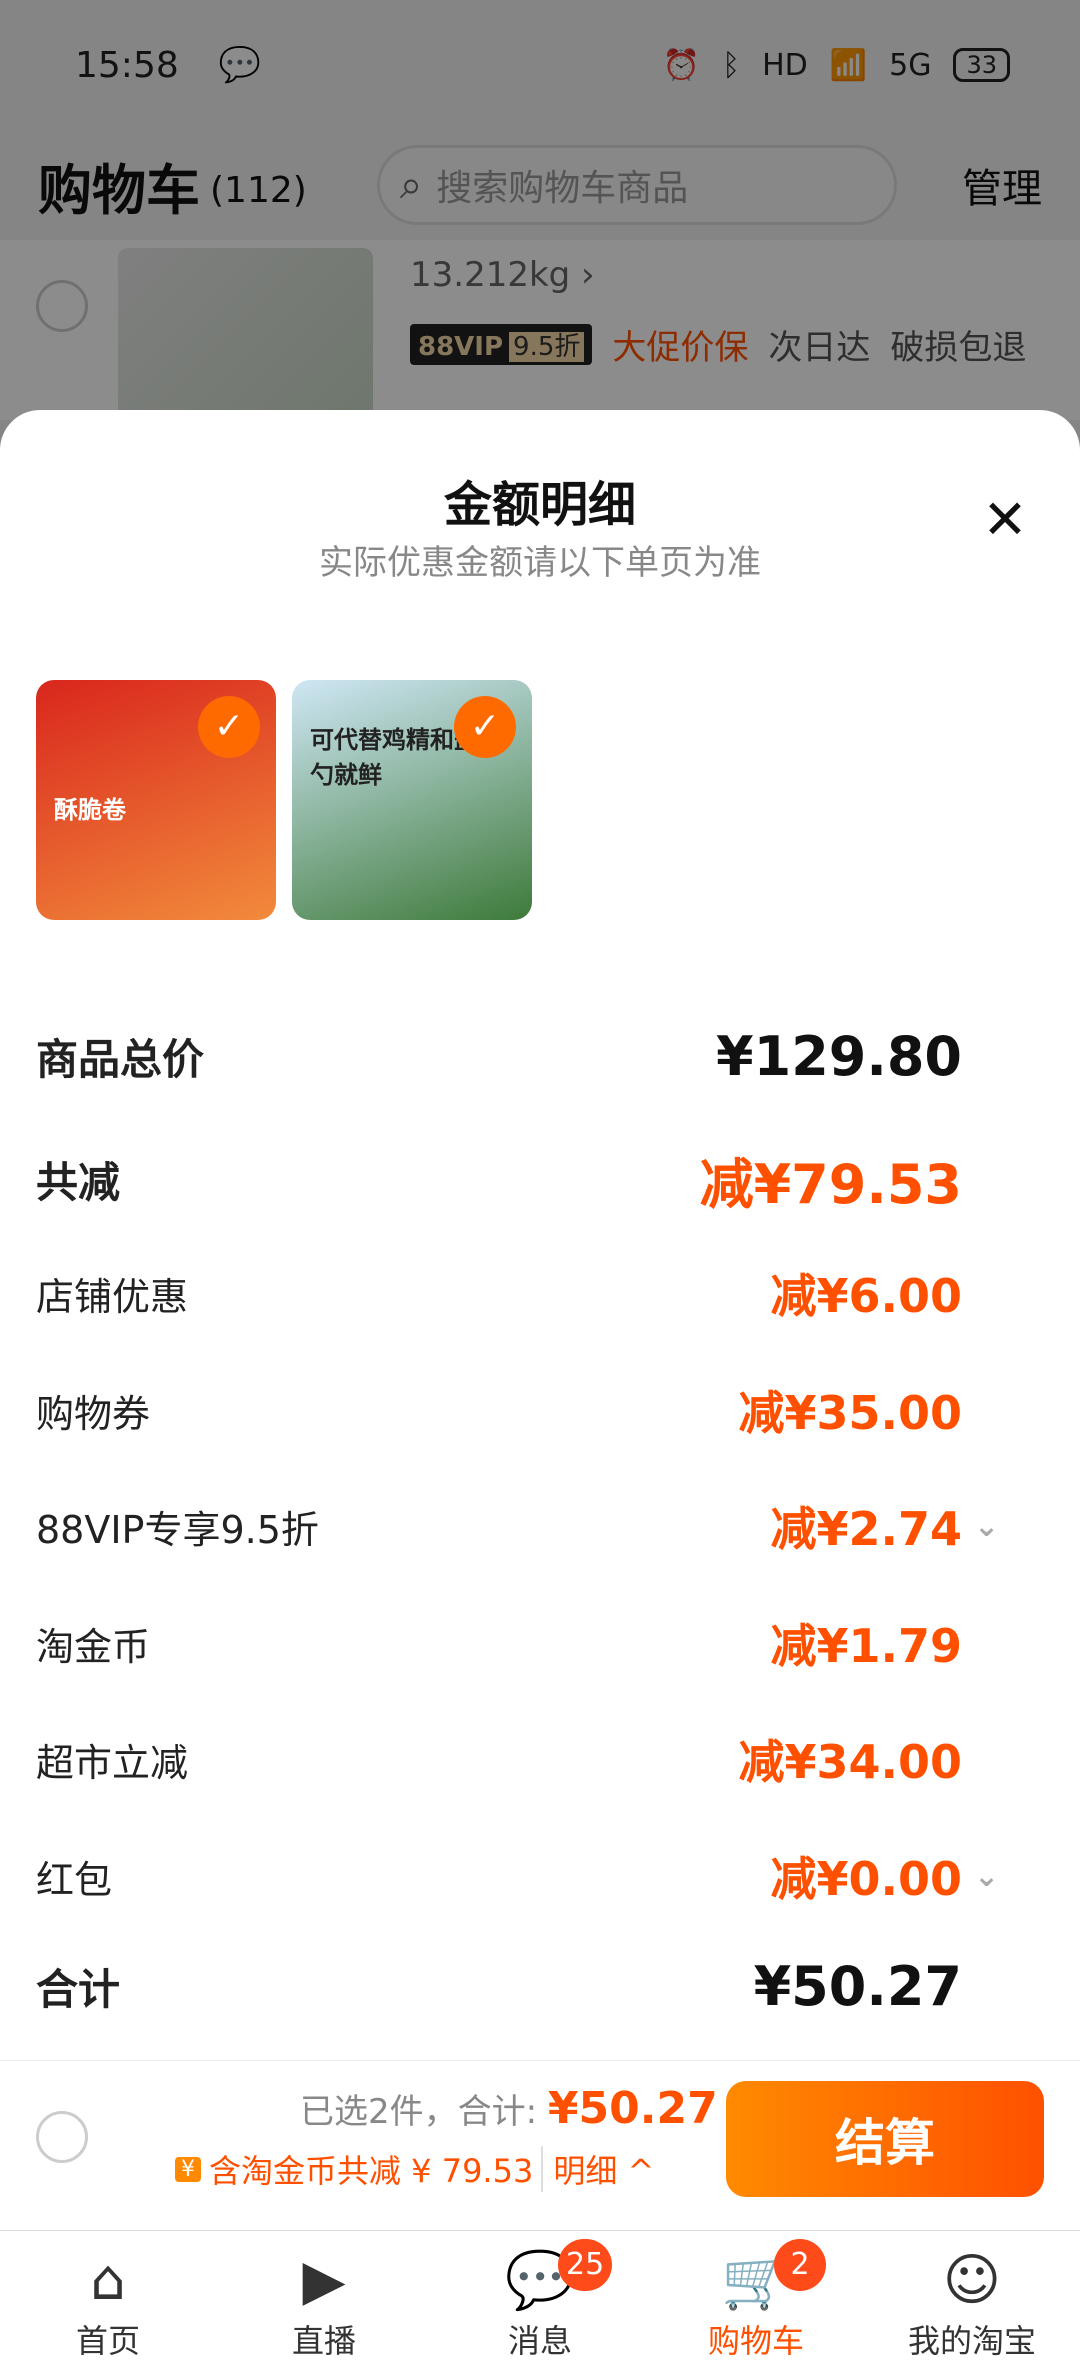 The width and height of the screenshot is (1080, 2376). What do you see at coordinates (520, 1986) in the screenshot?
I see `row-grand-total: 合计 ¥50.27` at bounding box center [520, 1986].